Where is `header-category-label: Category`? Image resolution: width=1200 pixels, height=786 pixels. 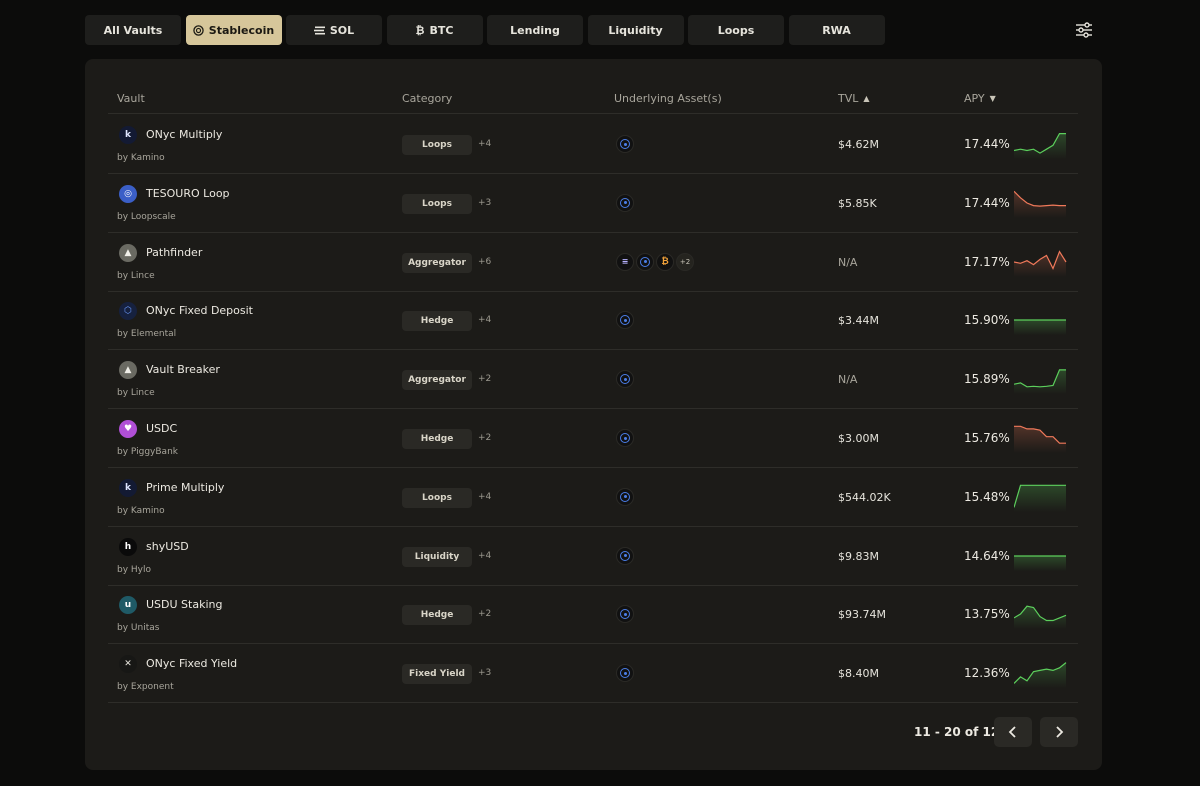 header-category-label: Category is located at coordinates (427, 98).